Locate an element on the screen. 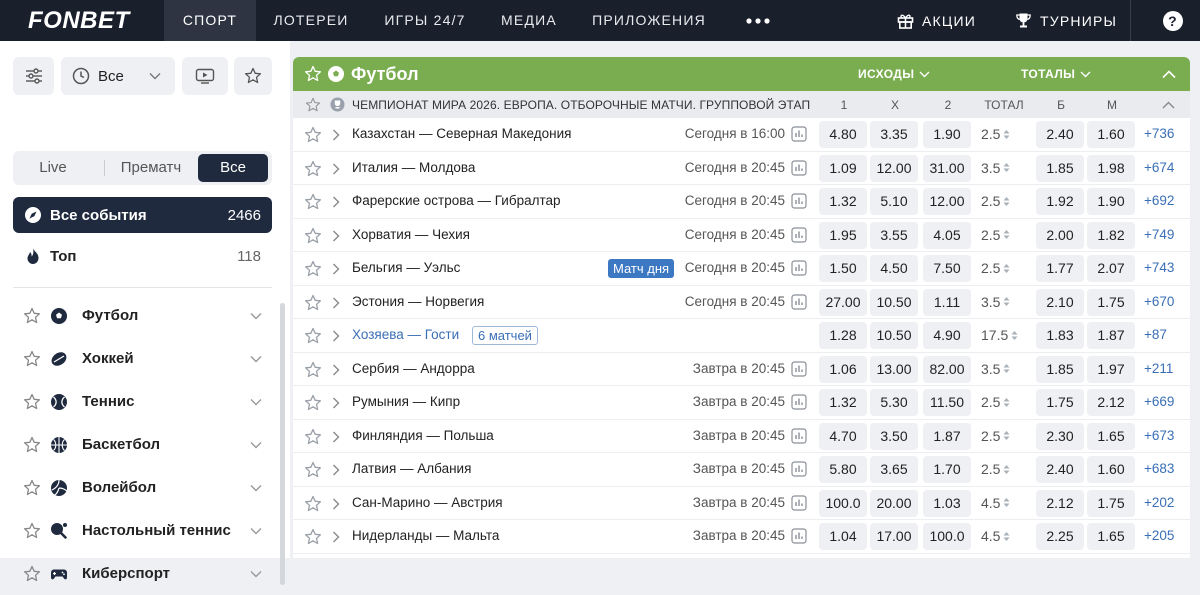 The image size is (1200, 595). event-name: Бельгия — Уэльс is located at coordinates (406, 267).